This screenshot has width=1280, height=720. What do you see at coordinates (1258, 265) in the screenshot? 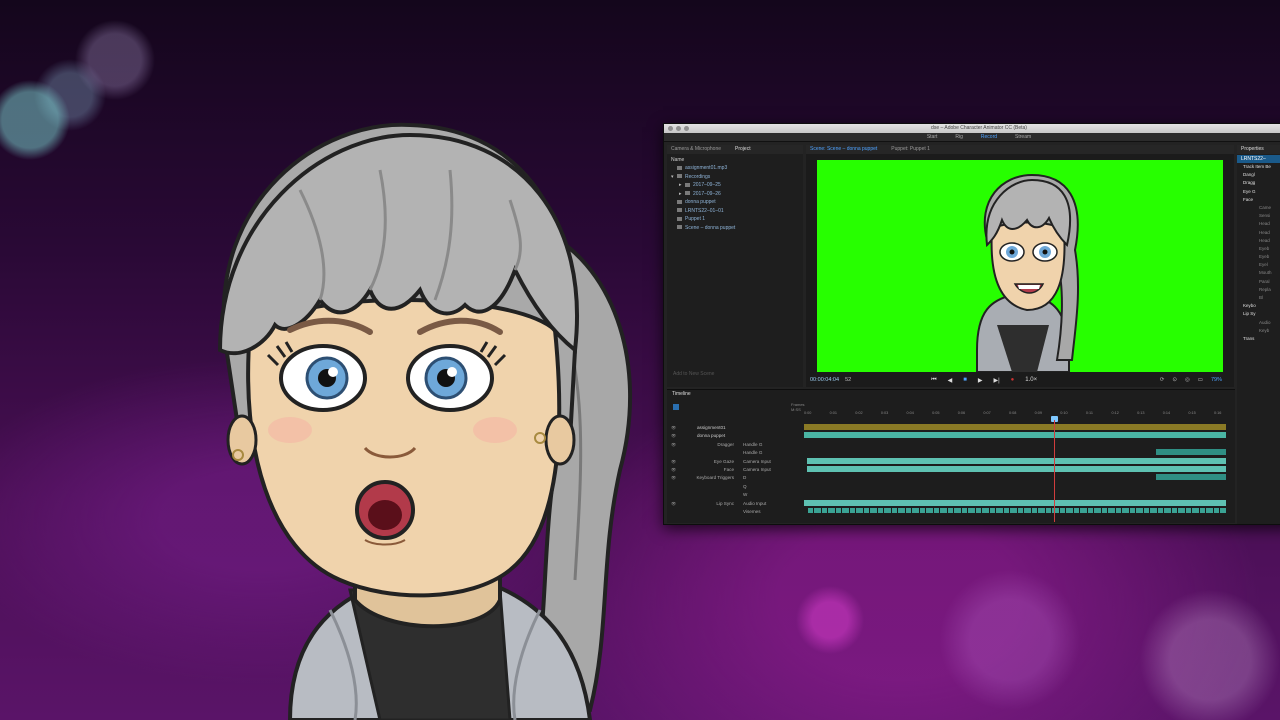
I see `property-row: Eyel` at bounding box center [1258, 265].